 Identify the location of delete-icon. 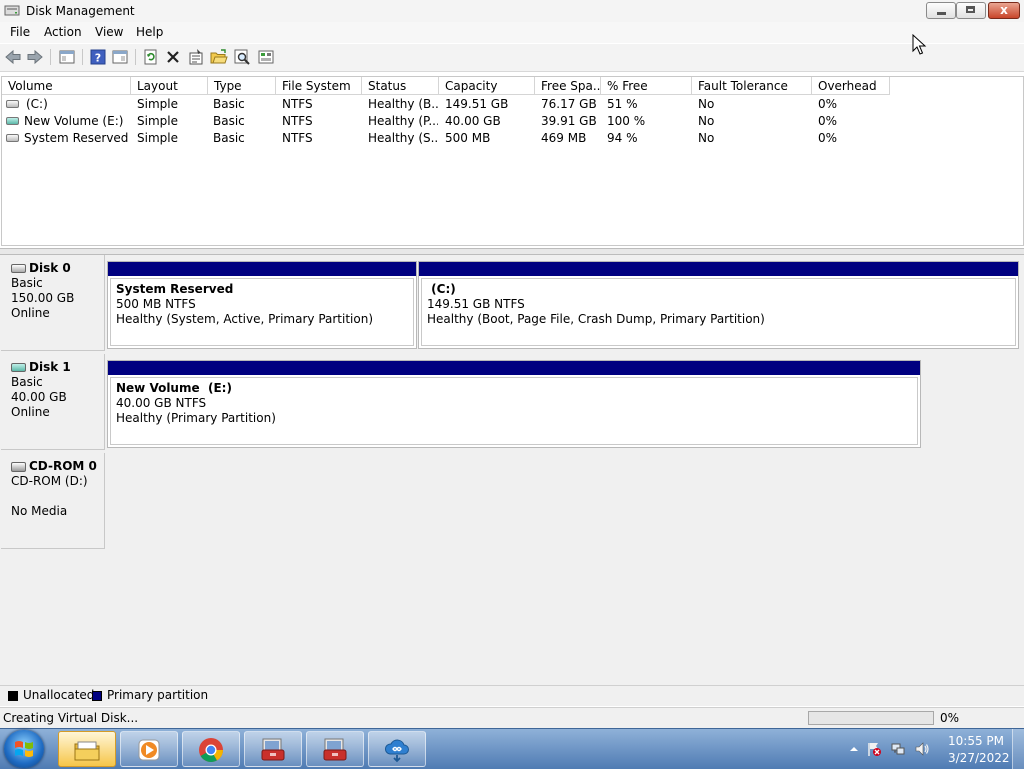
(173, 57).